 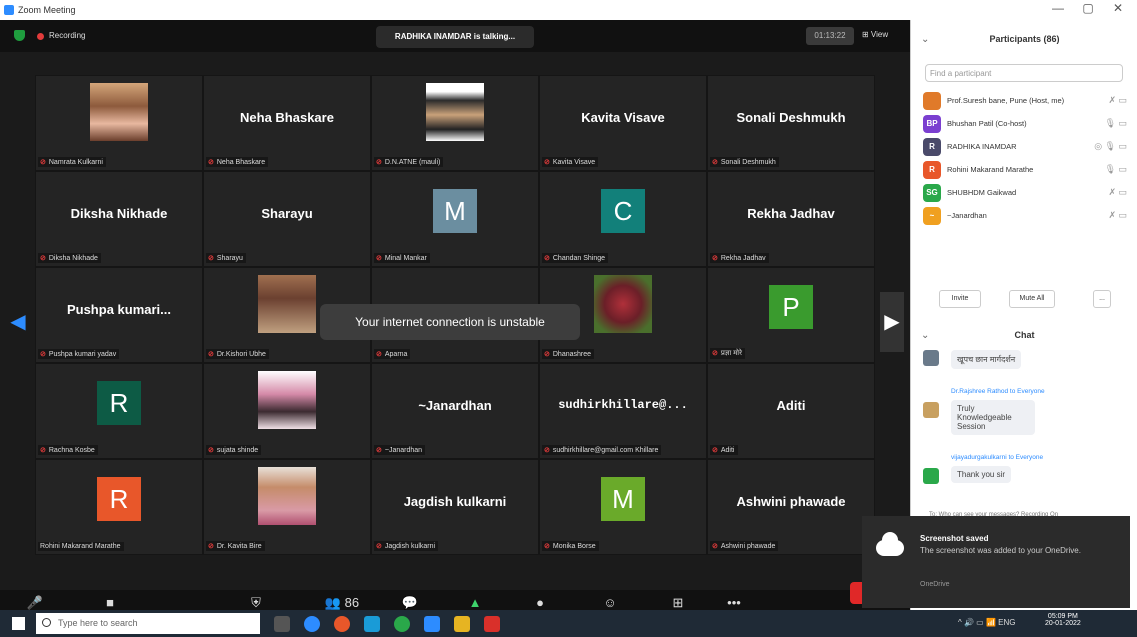 What do you see at coordinates (287, 411) in the screenshot?
I see `video-tile: ⊘ sujata shinde` at bounding box center [287, 411].